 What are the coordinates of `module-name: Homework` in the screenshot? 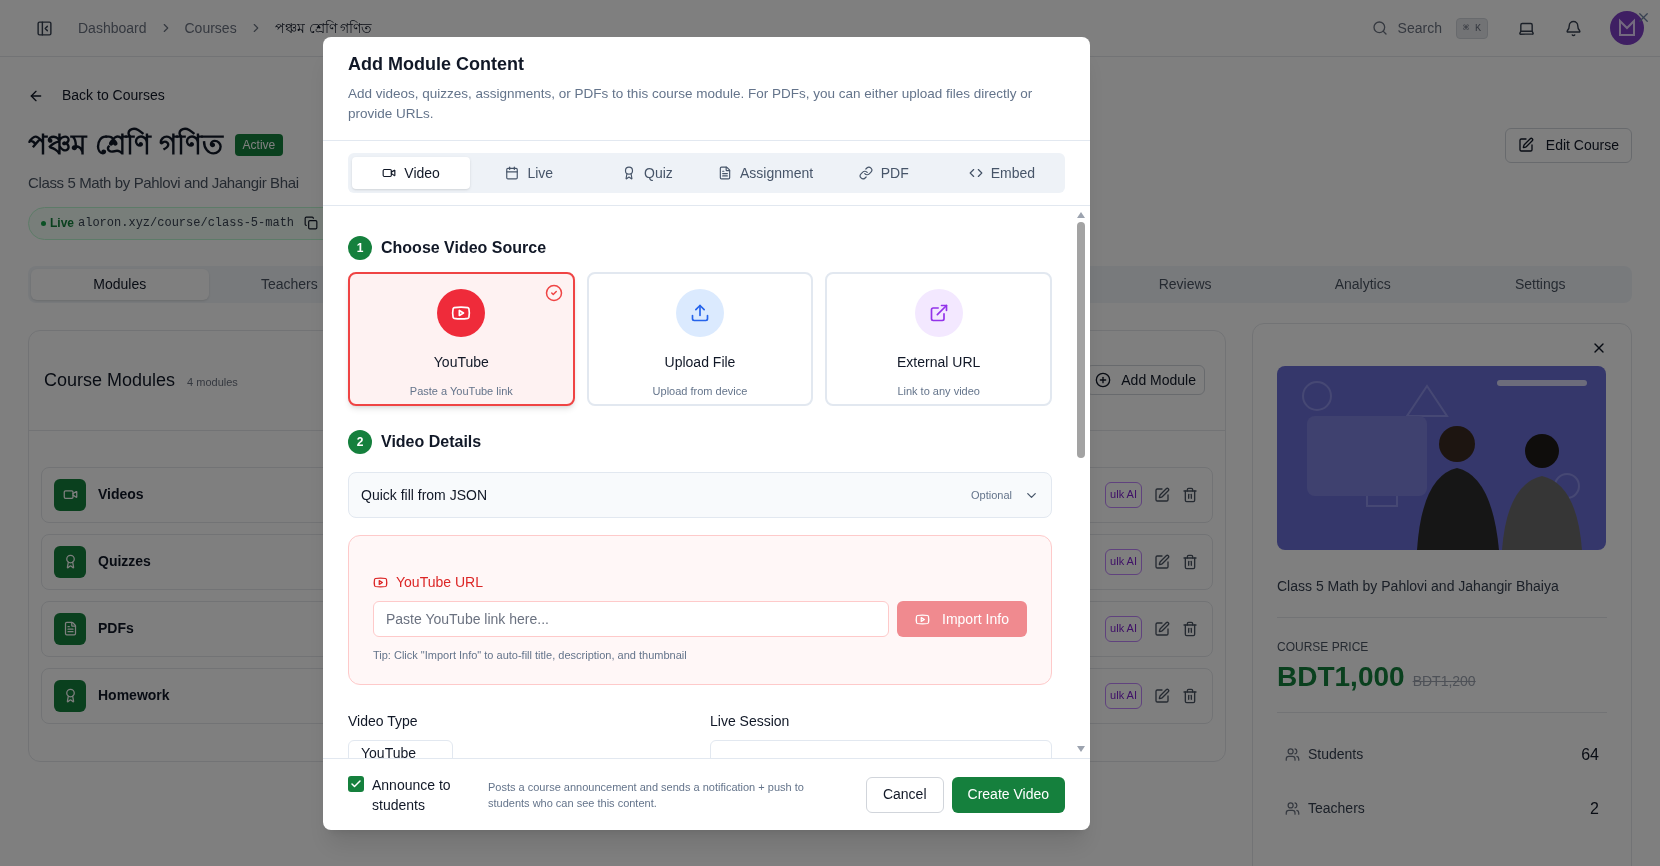 It's located at (134, 695).